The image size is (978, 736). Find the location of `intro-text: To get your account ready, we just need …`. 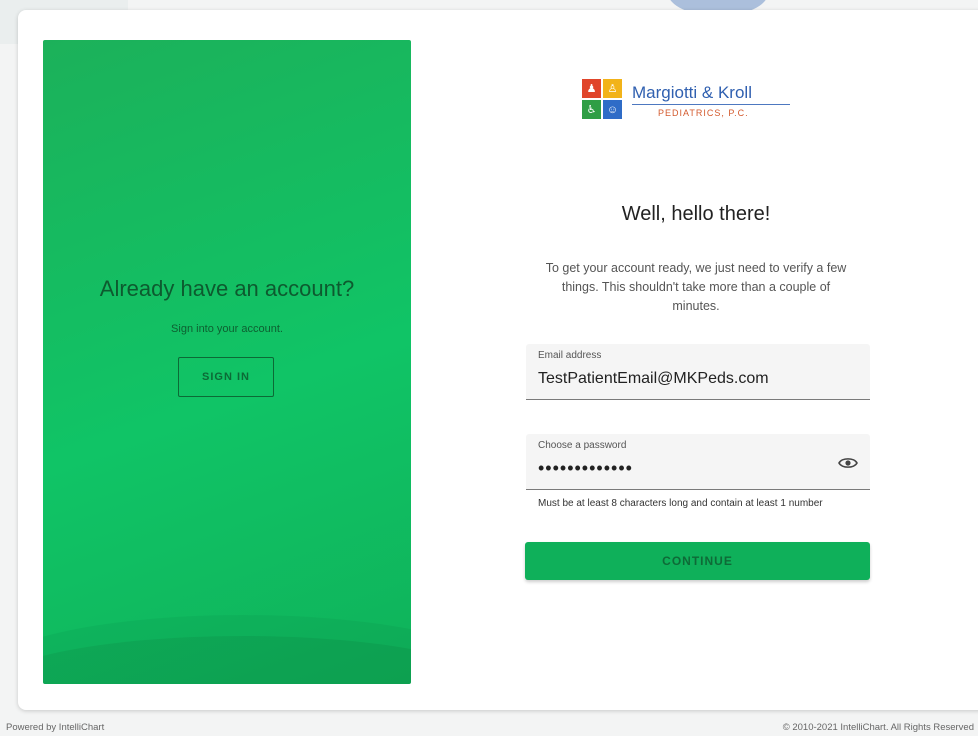

intro-text: To get your account ready, we just need … is located at coordinates (696, 287).